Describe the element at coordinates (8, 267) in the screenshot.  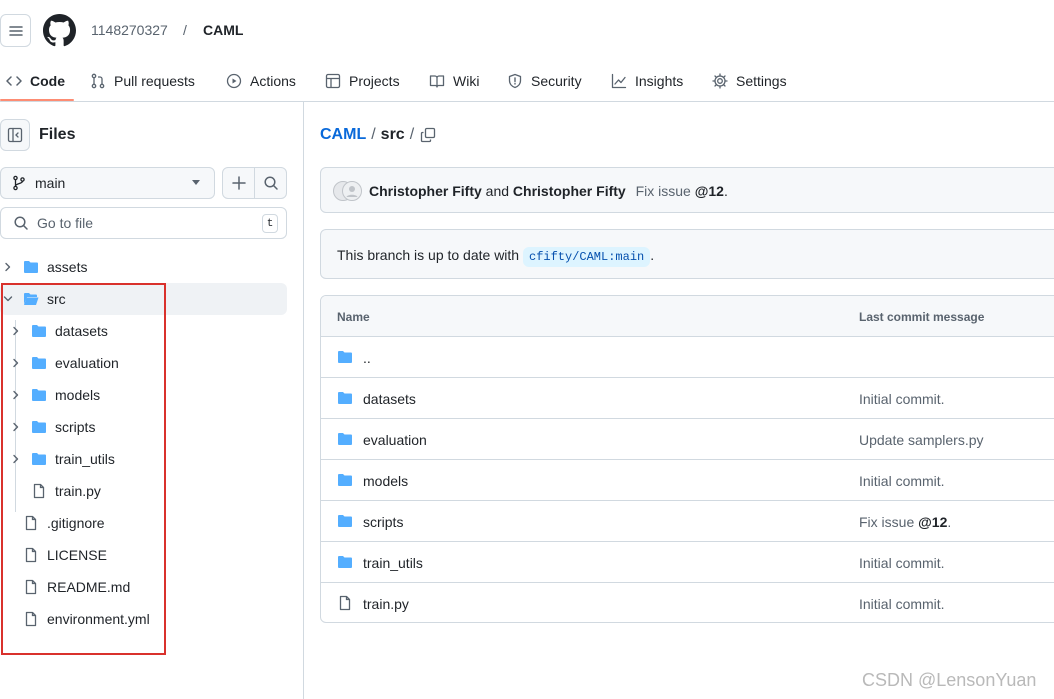
I see `chevron-right-icon` at that location.